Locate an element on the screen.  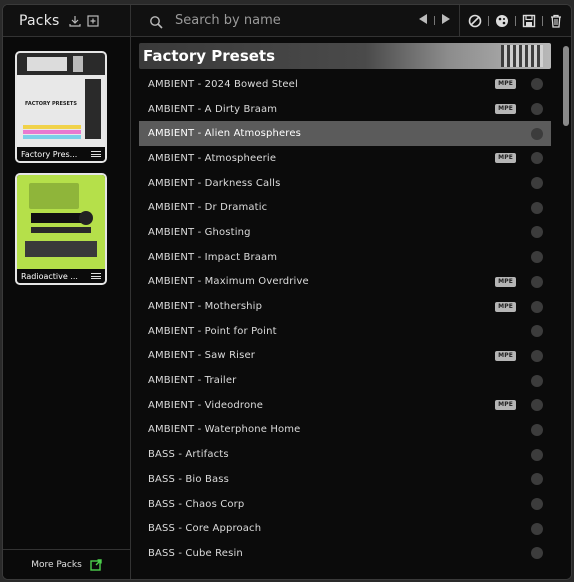
preset-row: AMBIENT - Alien Atmospheres is located at coordinates (345, 134).